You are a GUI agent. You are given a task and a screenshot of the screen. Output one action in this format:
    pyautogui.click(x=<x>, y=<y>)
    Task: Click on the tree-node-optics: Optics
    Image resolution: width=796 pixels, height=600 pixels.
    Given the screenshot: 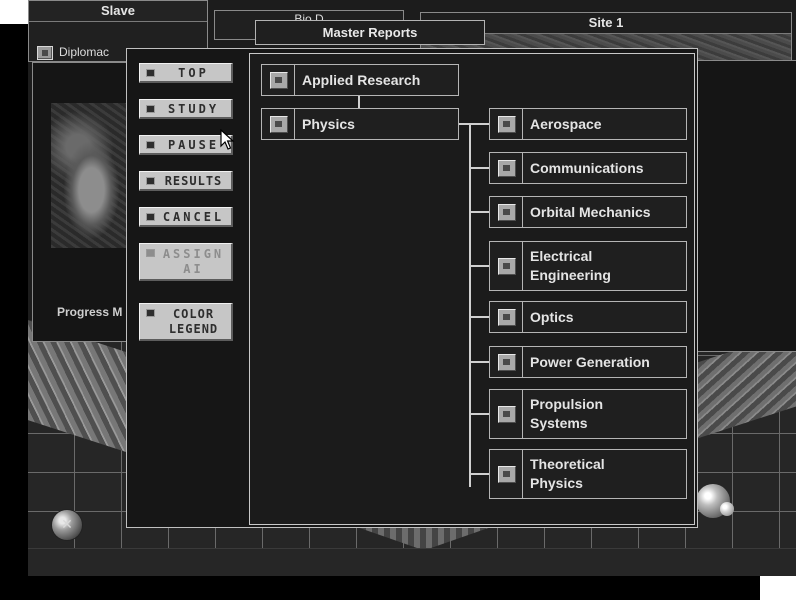 What is the action you would take?
    pyautogui.click(x=588, y=317)
    